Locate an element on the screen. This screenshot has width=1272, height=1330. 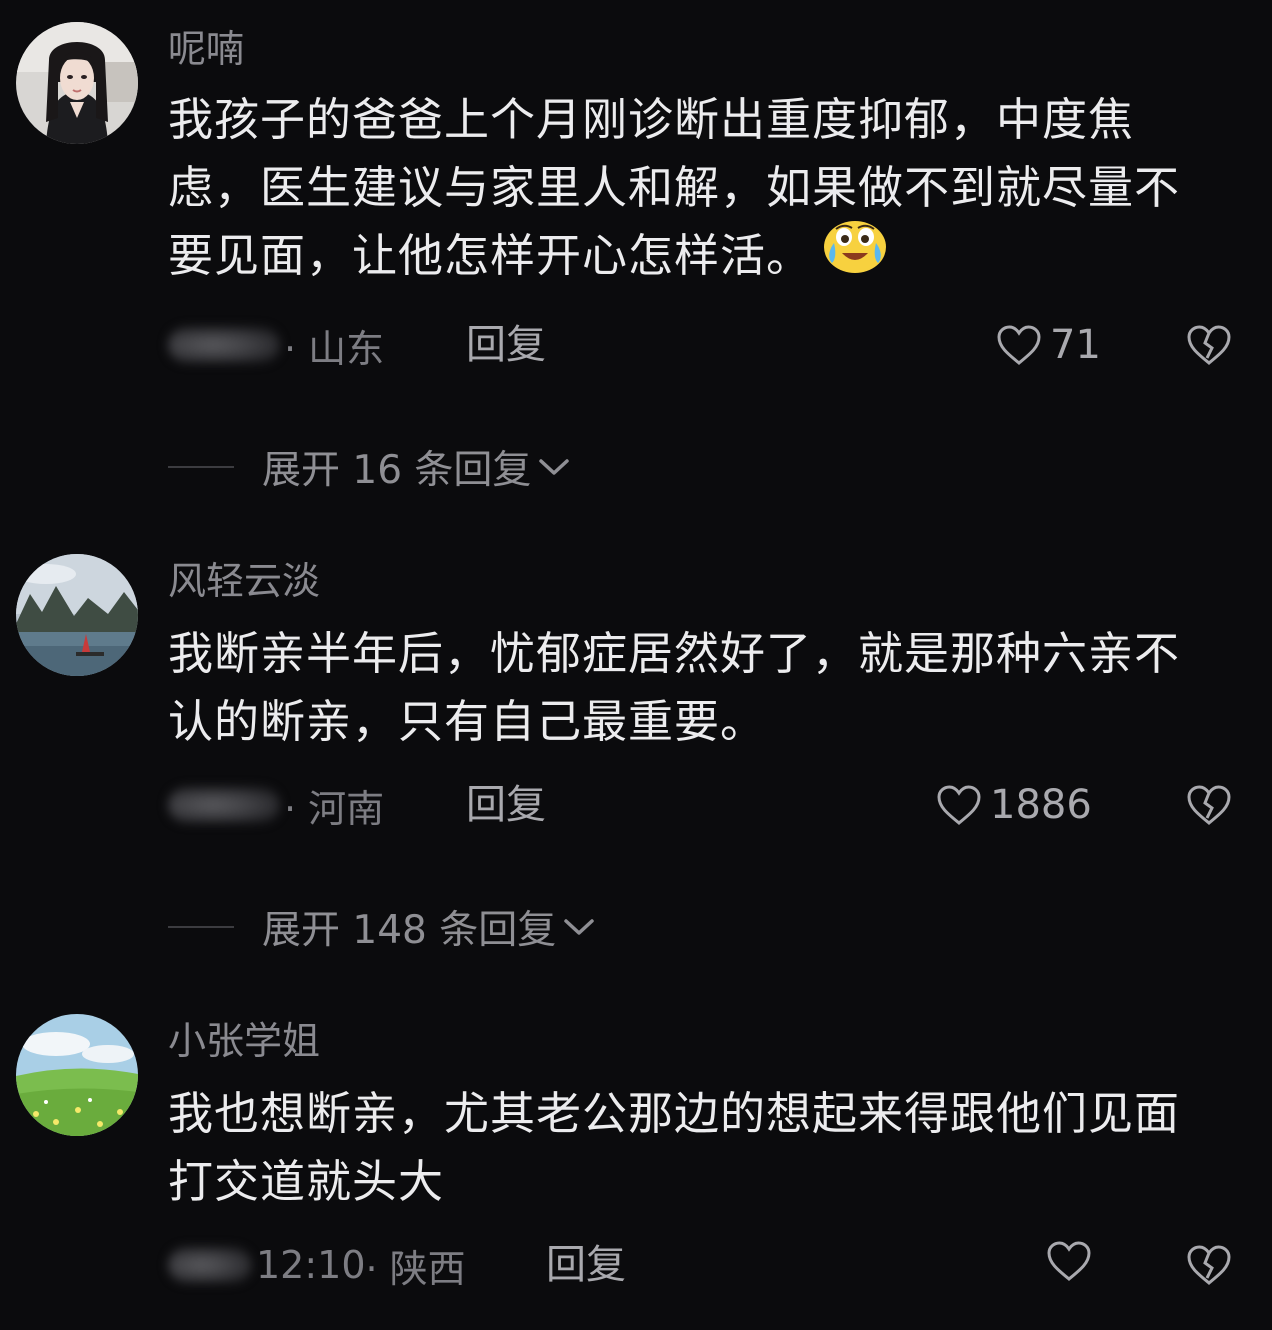
comment-text: 我断亲半年后，忧郁症居然好了，就是那种六亲不认的断亲，只有自己最重要。 is located at coordinates (674, 687).